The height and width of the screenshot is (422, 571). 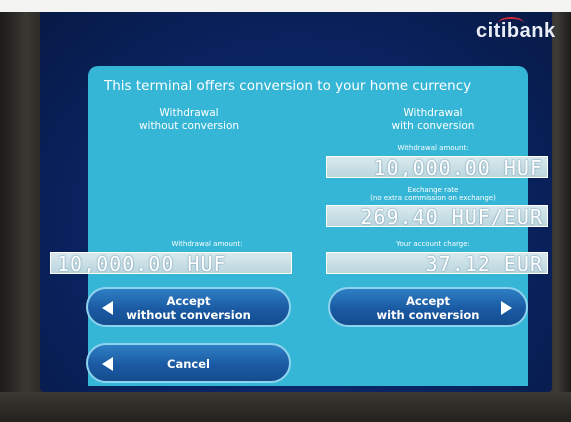 I want to click on right-column-heading: Withdrawal with conversion, so click(x=433, y=119).